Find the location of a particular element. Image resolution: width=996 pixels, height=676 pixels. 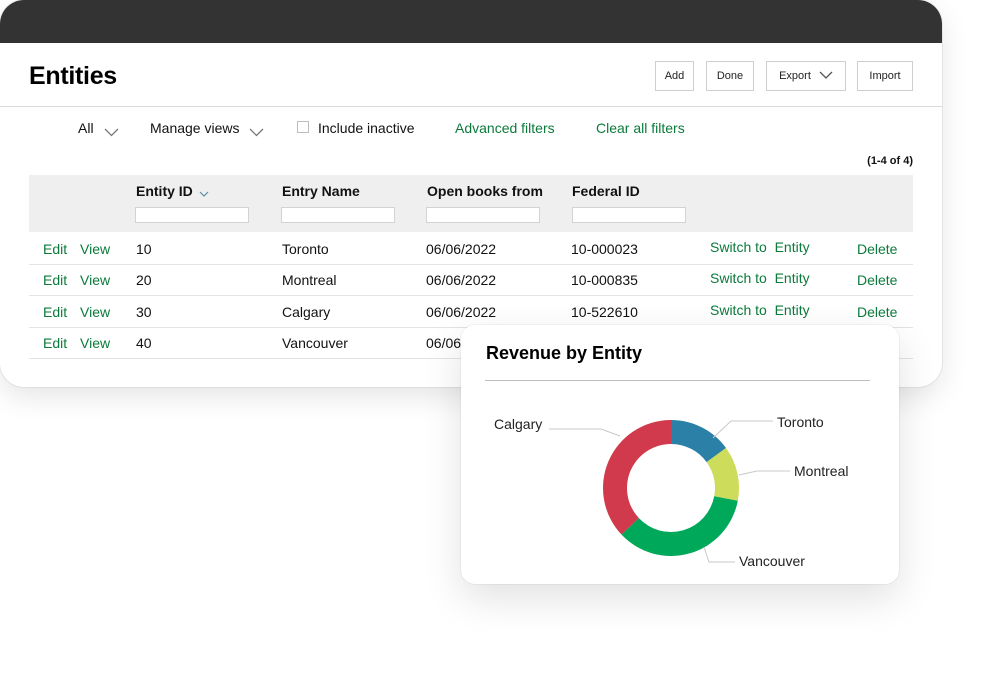

page-title: Entities is located at coordinates (73, 76).